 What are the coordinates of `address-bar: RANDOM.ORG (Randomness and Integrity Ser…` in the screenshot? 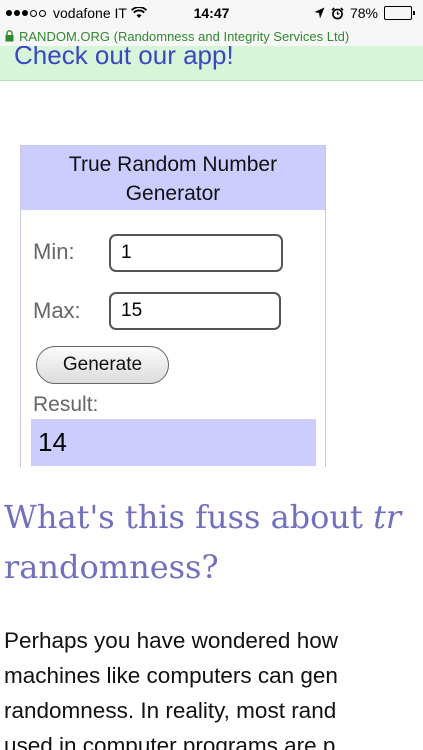 It's located at (211, 36).